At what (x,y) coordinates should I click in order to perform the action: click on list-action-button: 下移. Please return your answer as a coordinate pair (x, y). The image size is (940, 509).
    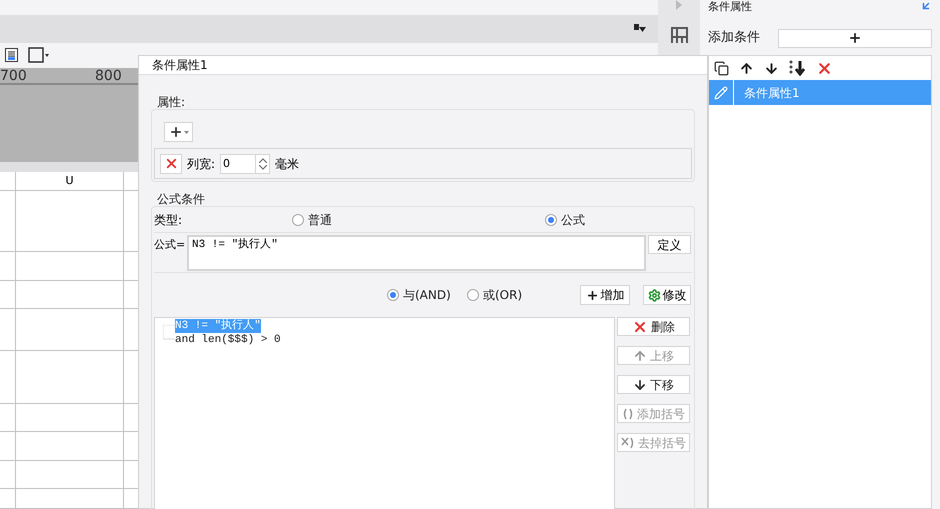
    Looking at the image, I should click on (653, 384).